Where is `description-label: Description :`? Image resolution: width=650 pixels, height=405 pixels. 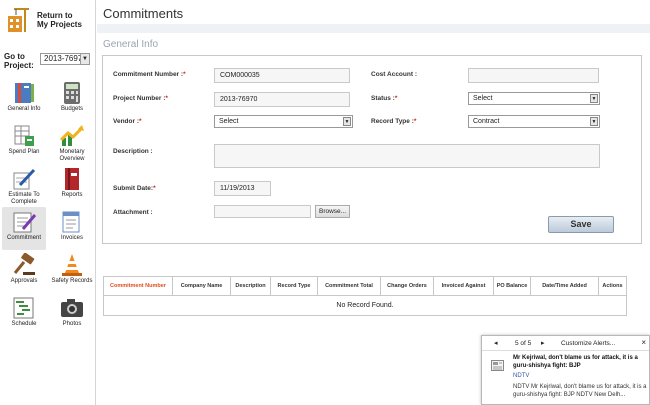 description-label: Description : is located at coordinates (133, 151).